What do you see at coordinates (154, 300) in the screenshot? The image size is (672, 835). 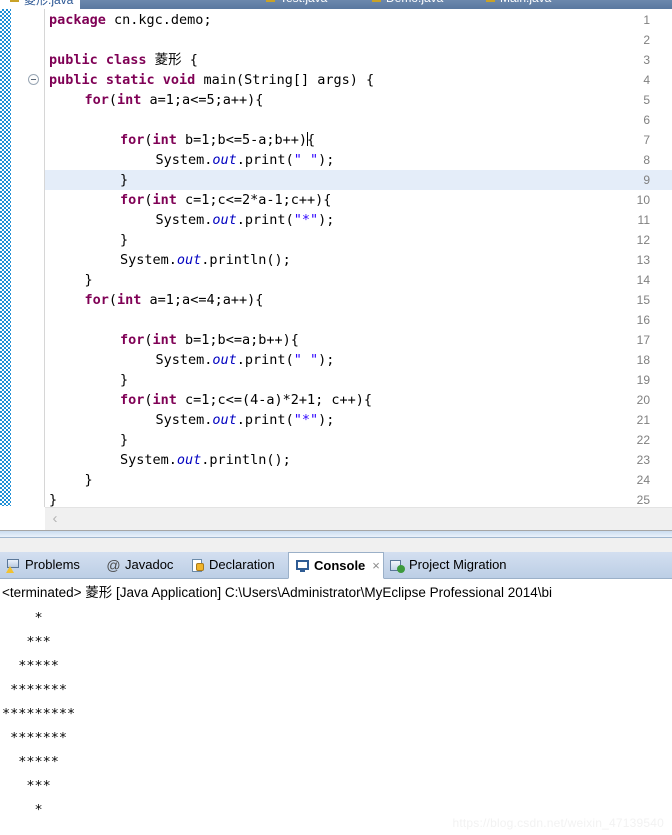 I see `code-line: for(int a=1;a<=4;a++){` at bounding box center [154, 300].